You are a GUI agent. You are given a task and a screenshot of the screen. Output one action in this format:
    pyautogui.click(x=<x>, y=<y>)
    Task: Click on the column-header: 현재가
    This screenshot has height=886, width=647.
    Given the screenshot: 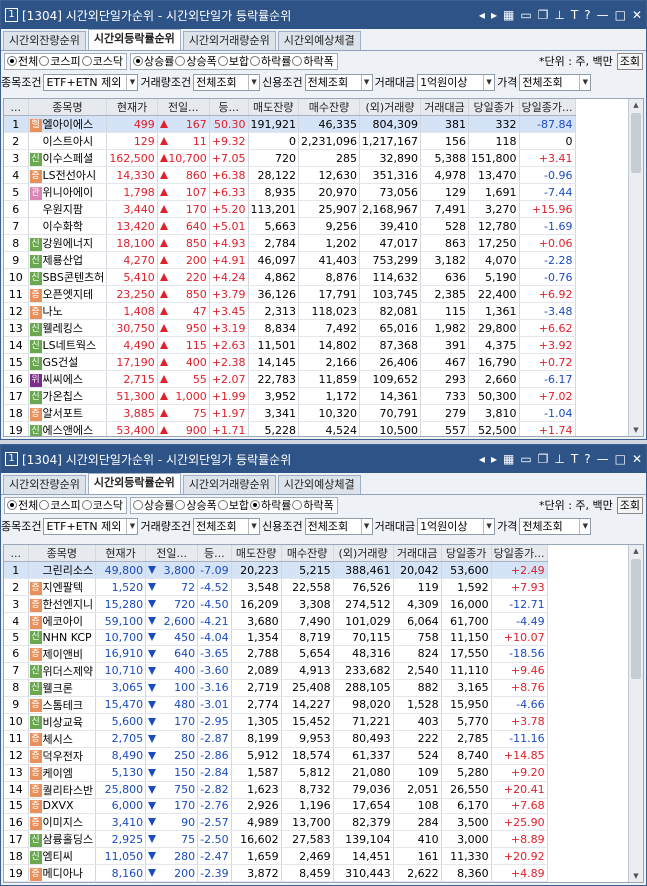 What is the action you would take?
    pyautogui.click(x=132, y=107)
    